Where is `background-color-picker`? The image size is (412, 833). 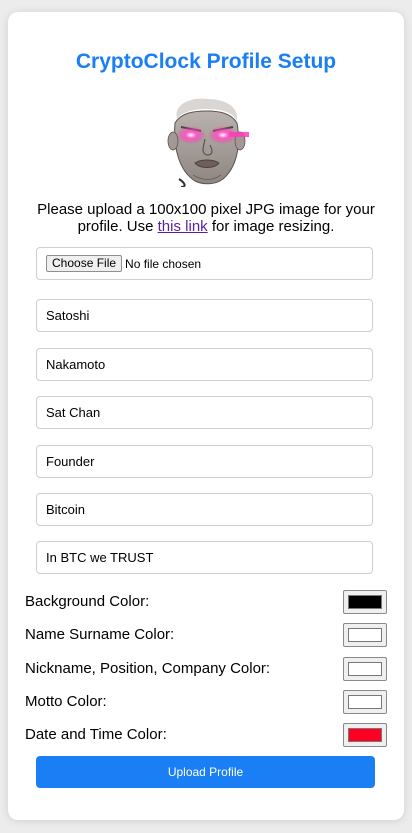
background-color-picker is located at coordinates (365, 602).